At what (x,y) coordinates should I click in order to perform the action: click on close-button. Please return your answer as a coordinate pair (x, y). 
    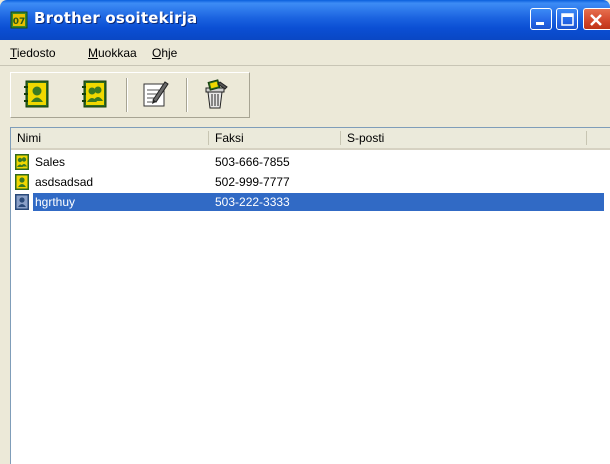
    Looking at the image, I should click on (596, 19).